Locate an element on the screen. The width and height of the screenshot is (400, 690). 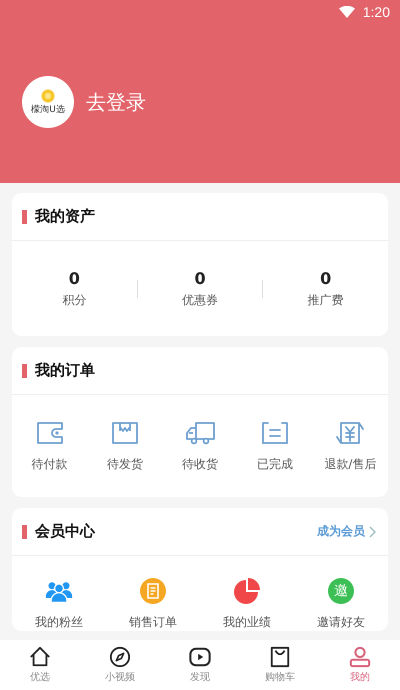
tab-bar-item: 小视频 is located at coordinates (120, 665).